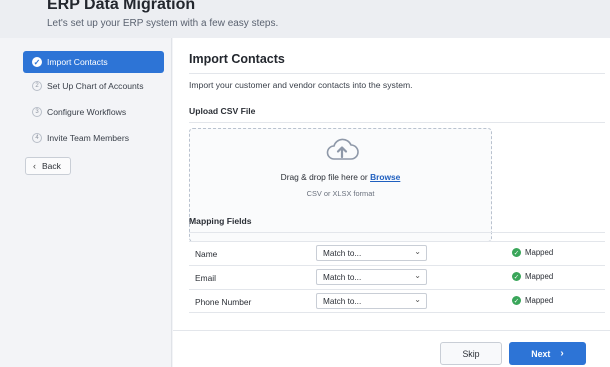 Image resolution: width=610 pixels, height=367 pixels. I want to click on field-name: Phone Number, so click(223, 302).